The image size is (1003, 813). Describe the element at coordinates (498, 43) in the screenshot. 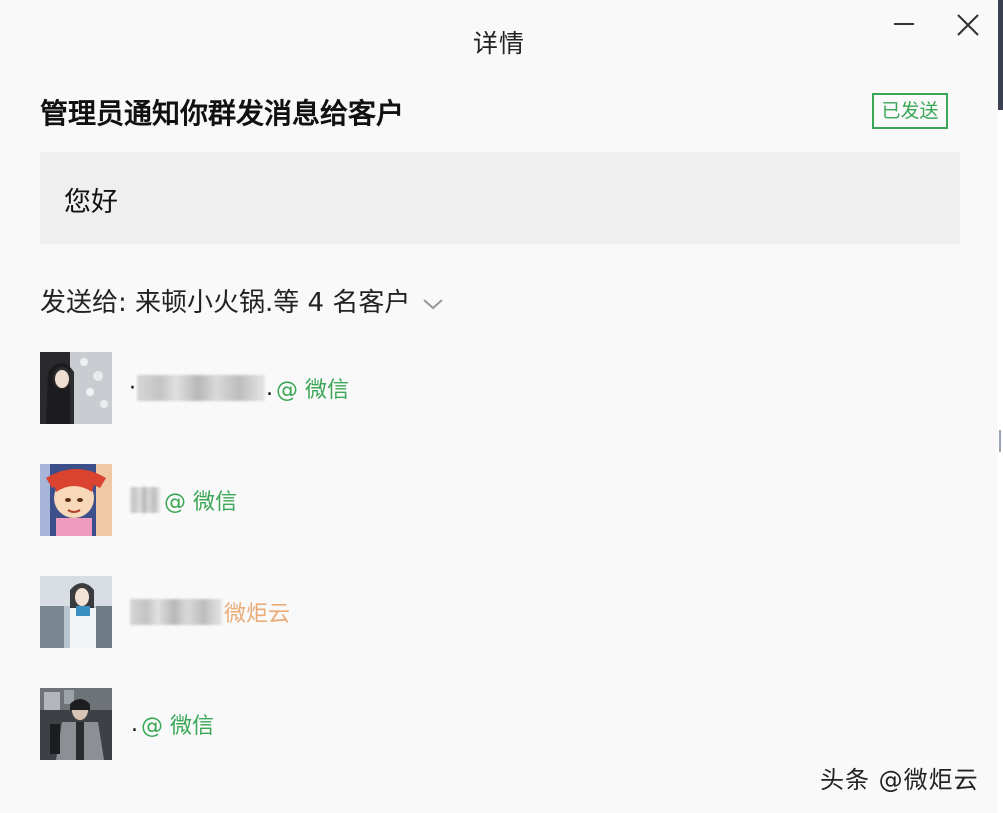

I see `window-title: 详情` at that location.